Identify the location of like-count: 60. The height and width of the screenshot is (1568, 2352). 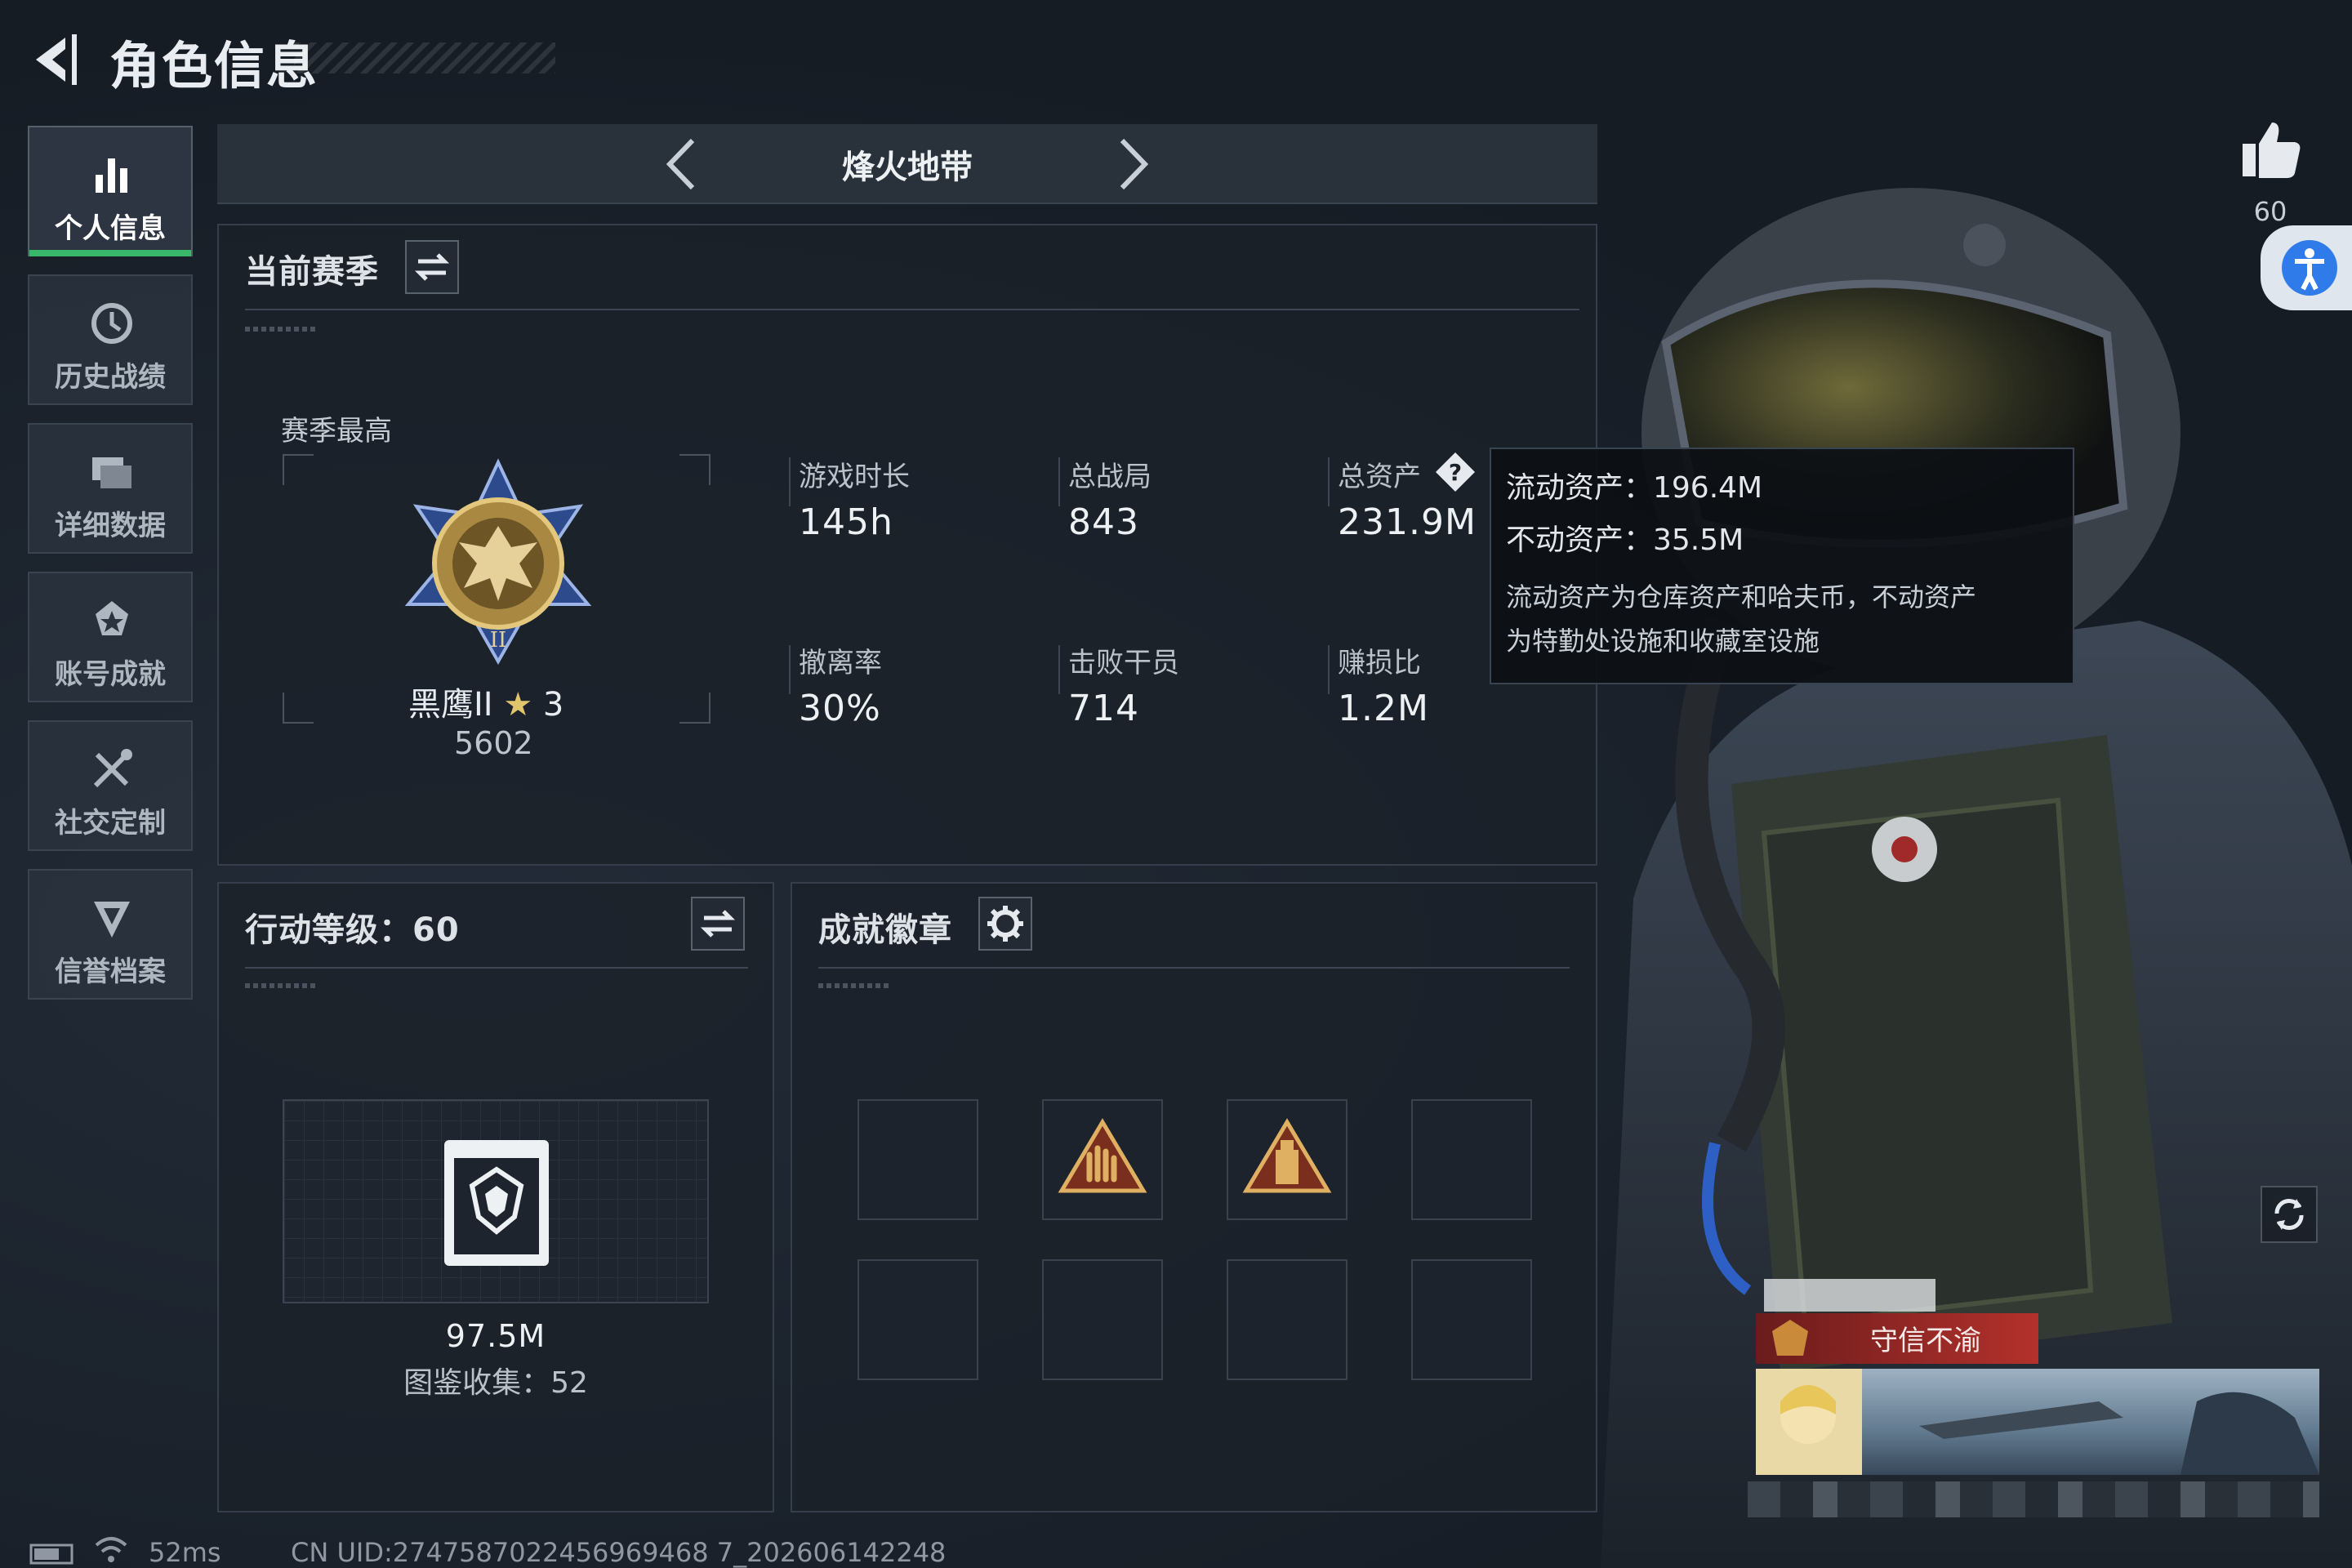
(2270, 211).